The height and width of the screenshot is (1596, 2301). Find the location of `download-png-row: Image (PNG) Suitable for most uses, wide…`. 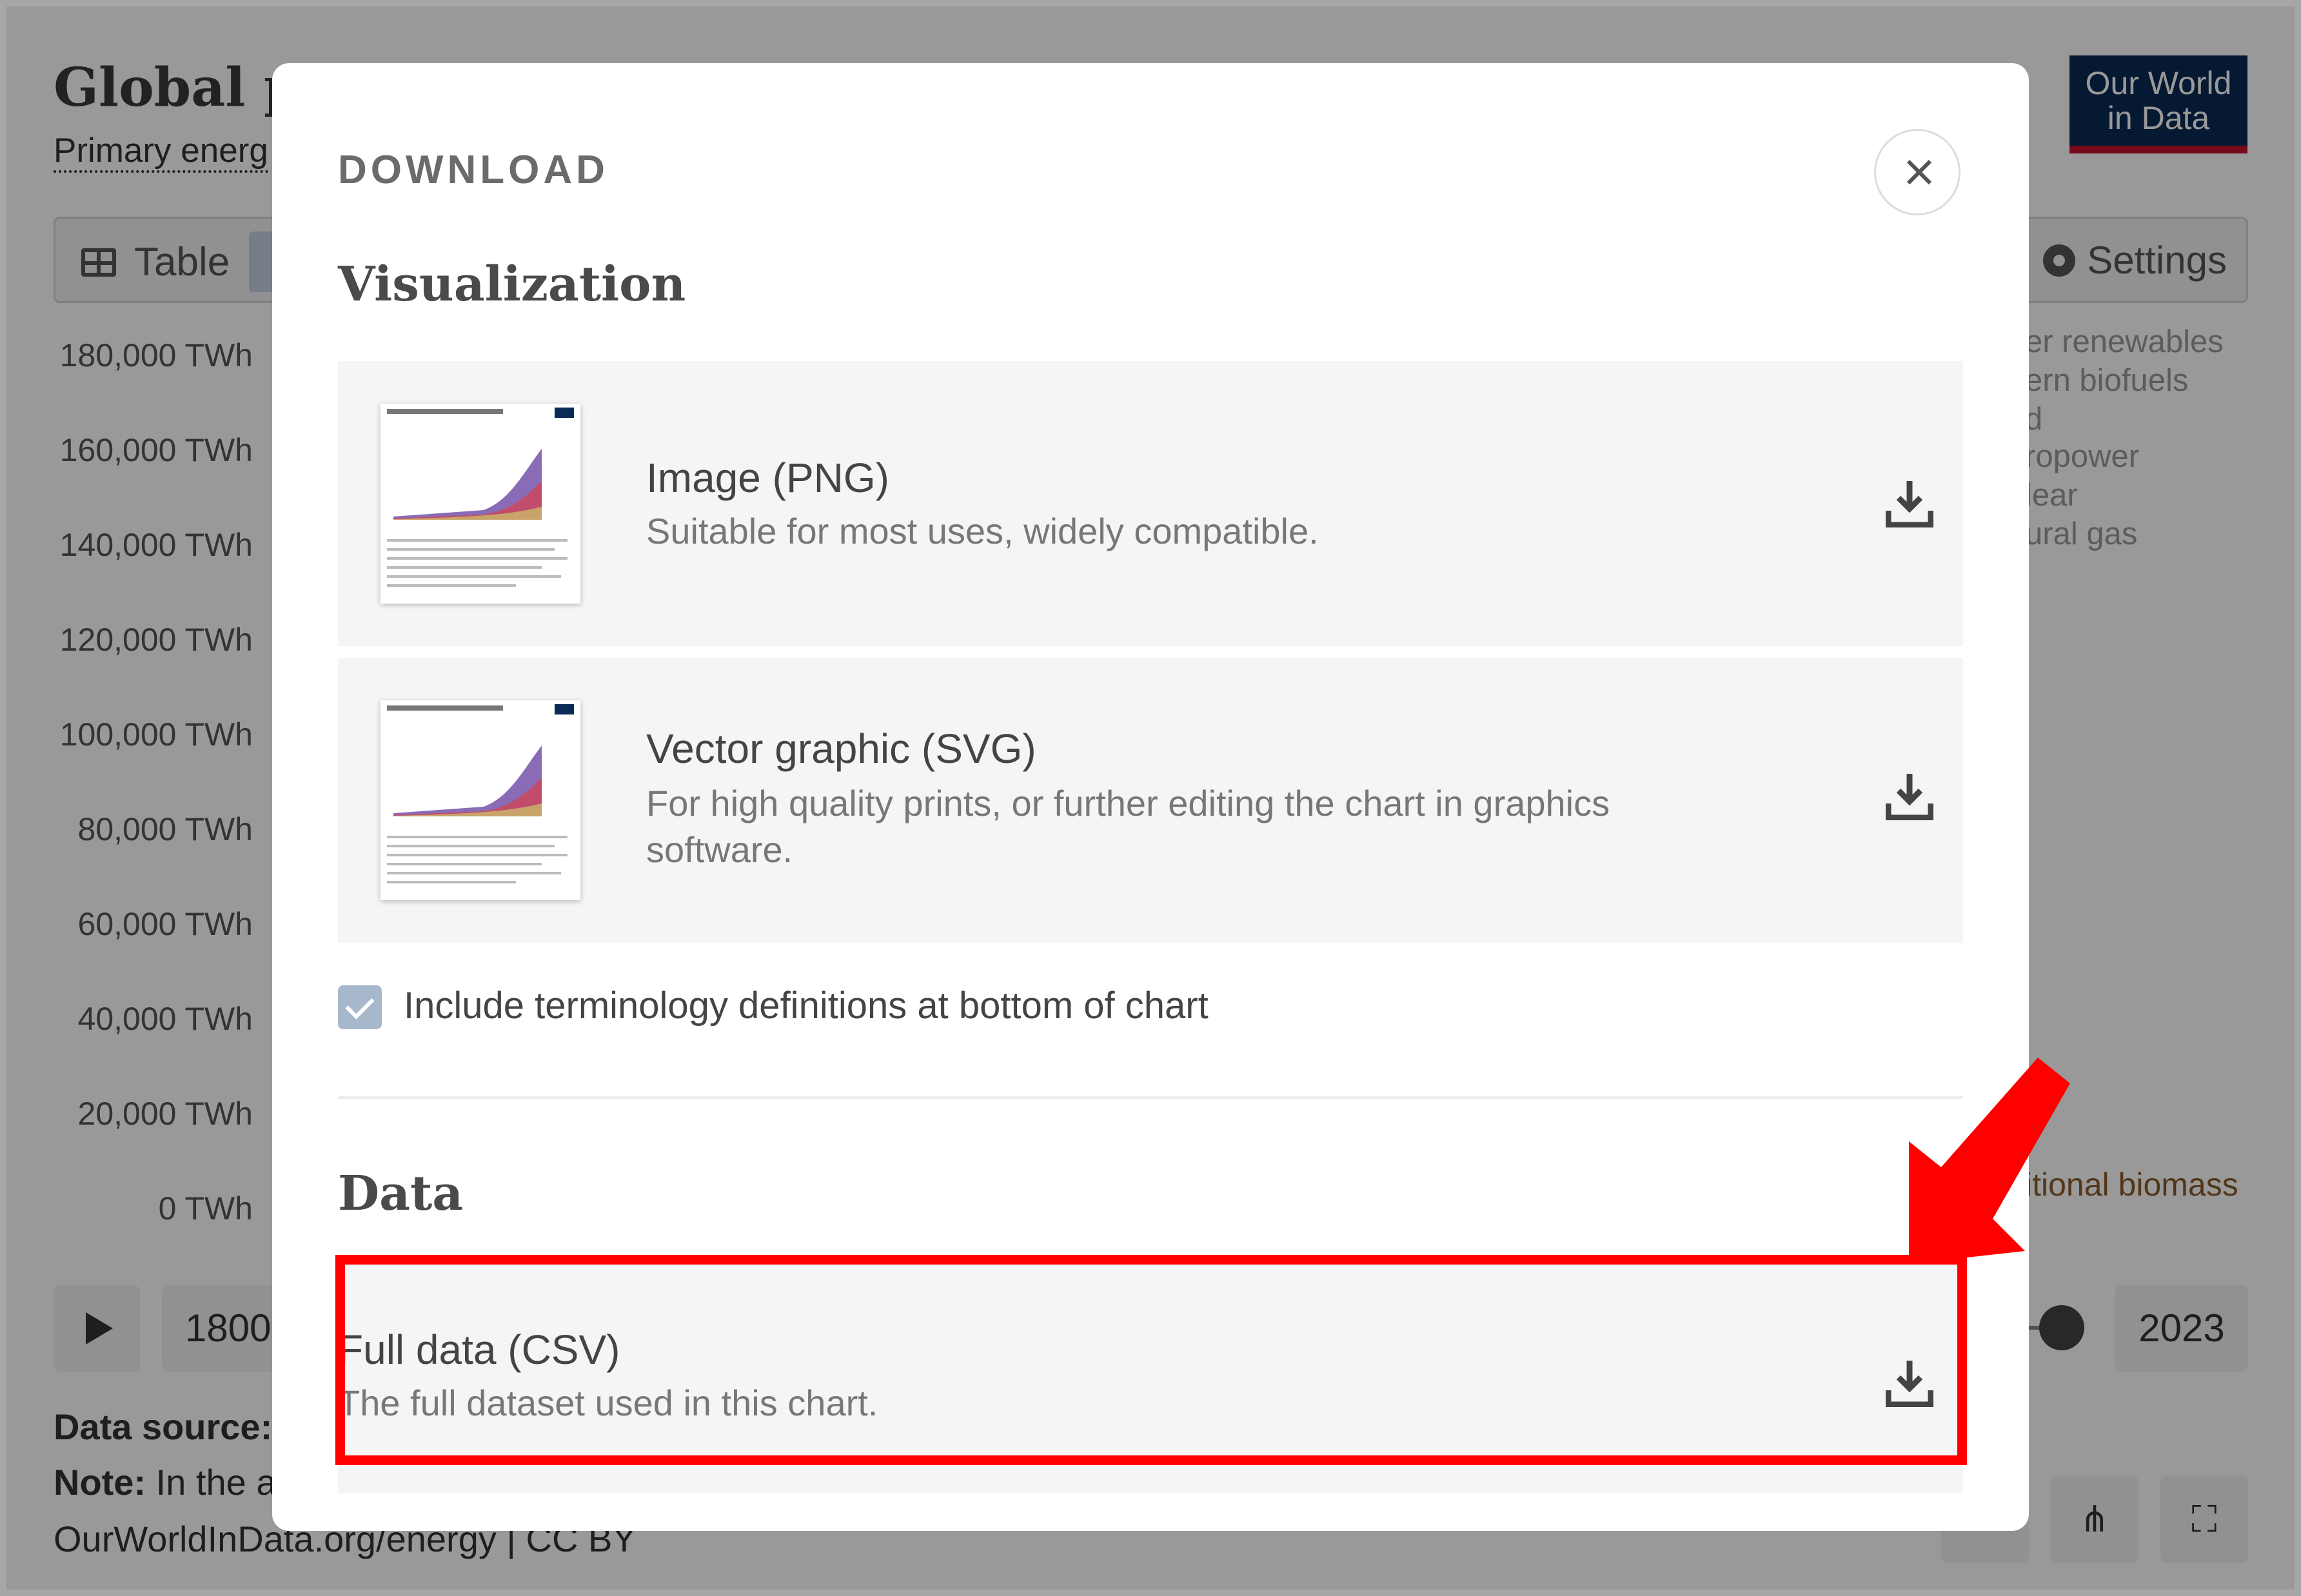

download-png-row: Image (PNG) Suitable for most uses, wide… is located at coordinates (1151, 504).